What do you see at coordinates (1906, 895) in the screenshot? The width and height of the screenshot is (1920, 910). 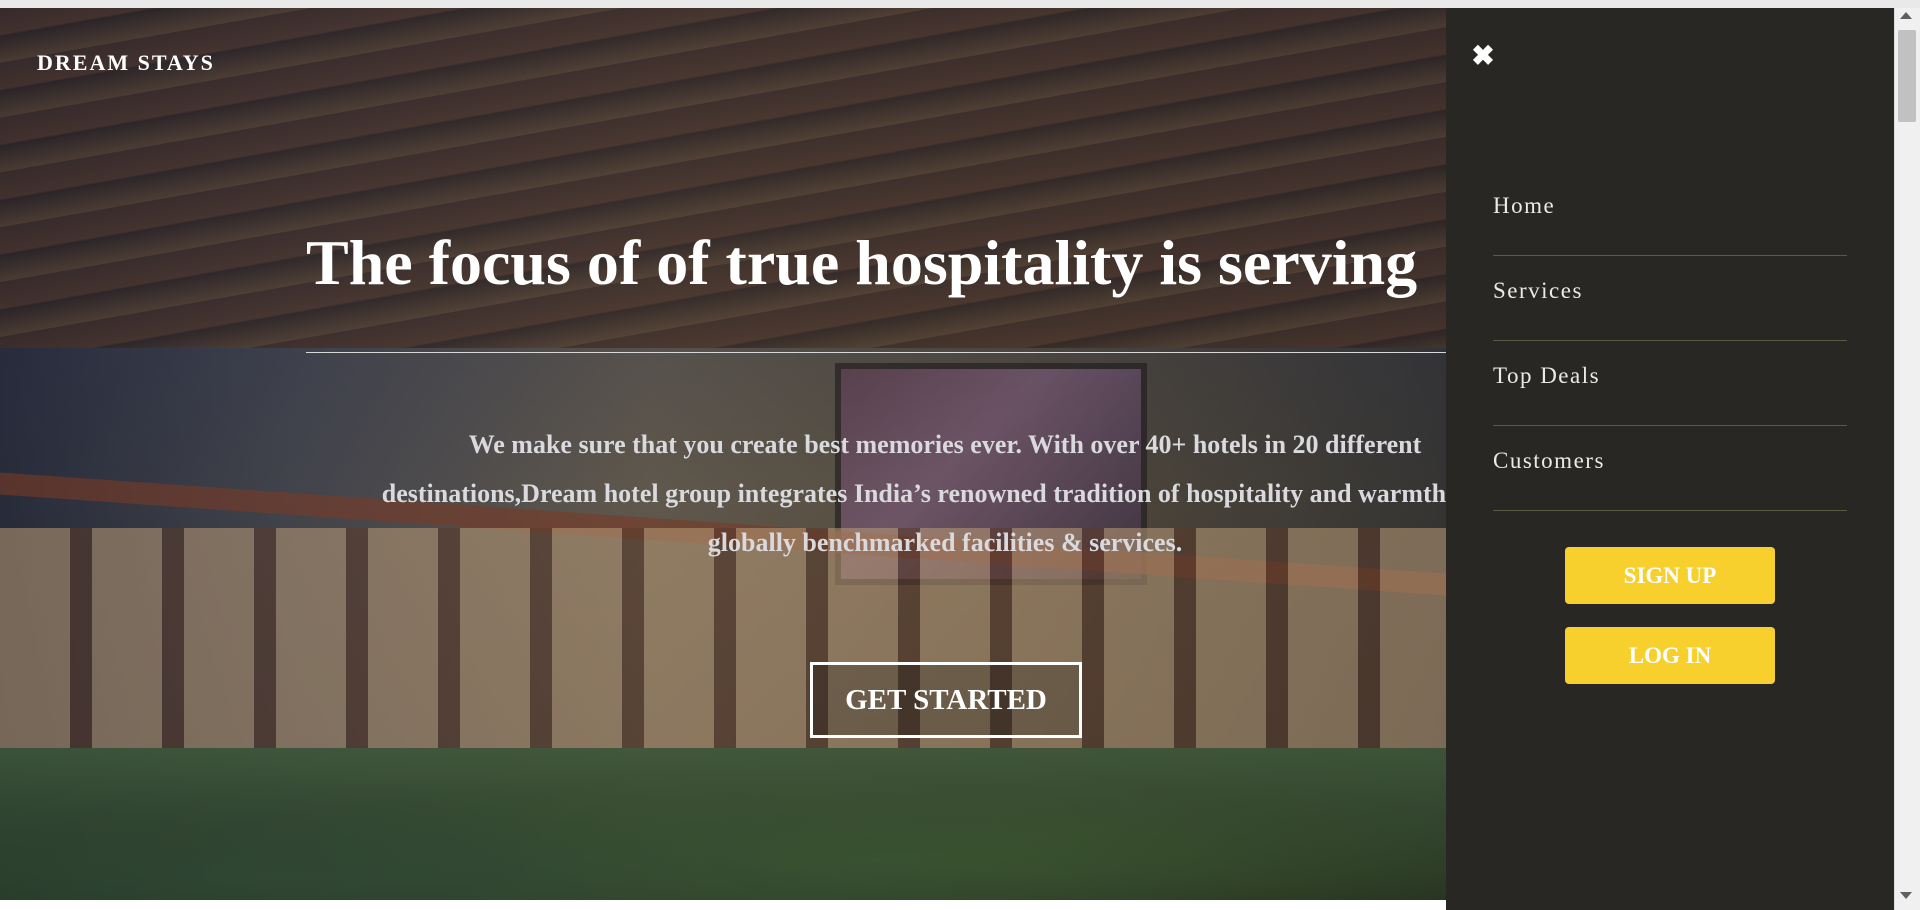 I see `scroll-down-arrow-icon` at bounding box center [1906, 895].